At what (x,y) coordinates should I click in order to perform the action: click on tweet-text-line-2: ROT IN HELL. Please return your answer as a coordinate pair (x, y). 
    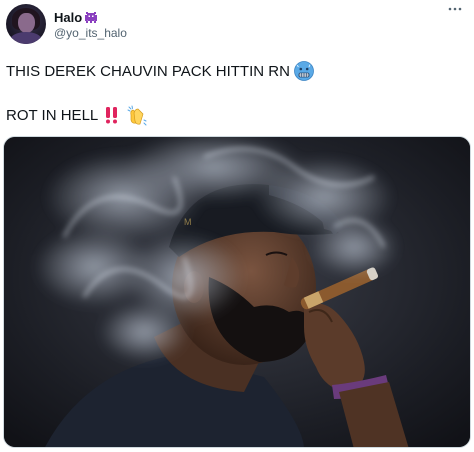
    Looking at the image, I should click on (76, 115).